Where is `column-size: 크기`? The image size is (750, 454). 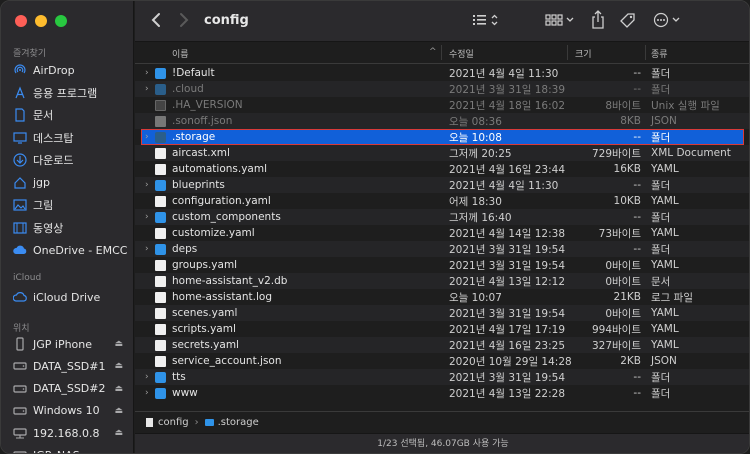 column-size: 크기 is located at coordinates (583, 53).